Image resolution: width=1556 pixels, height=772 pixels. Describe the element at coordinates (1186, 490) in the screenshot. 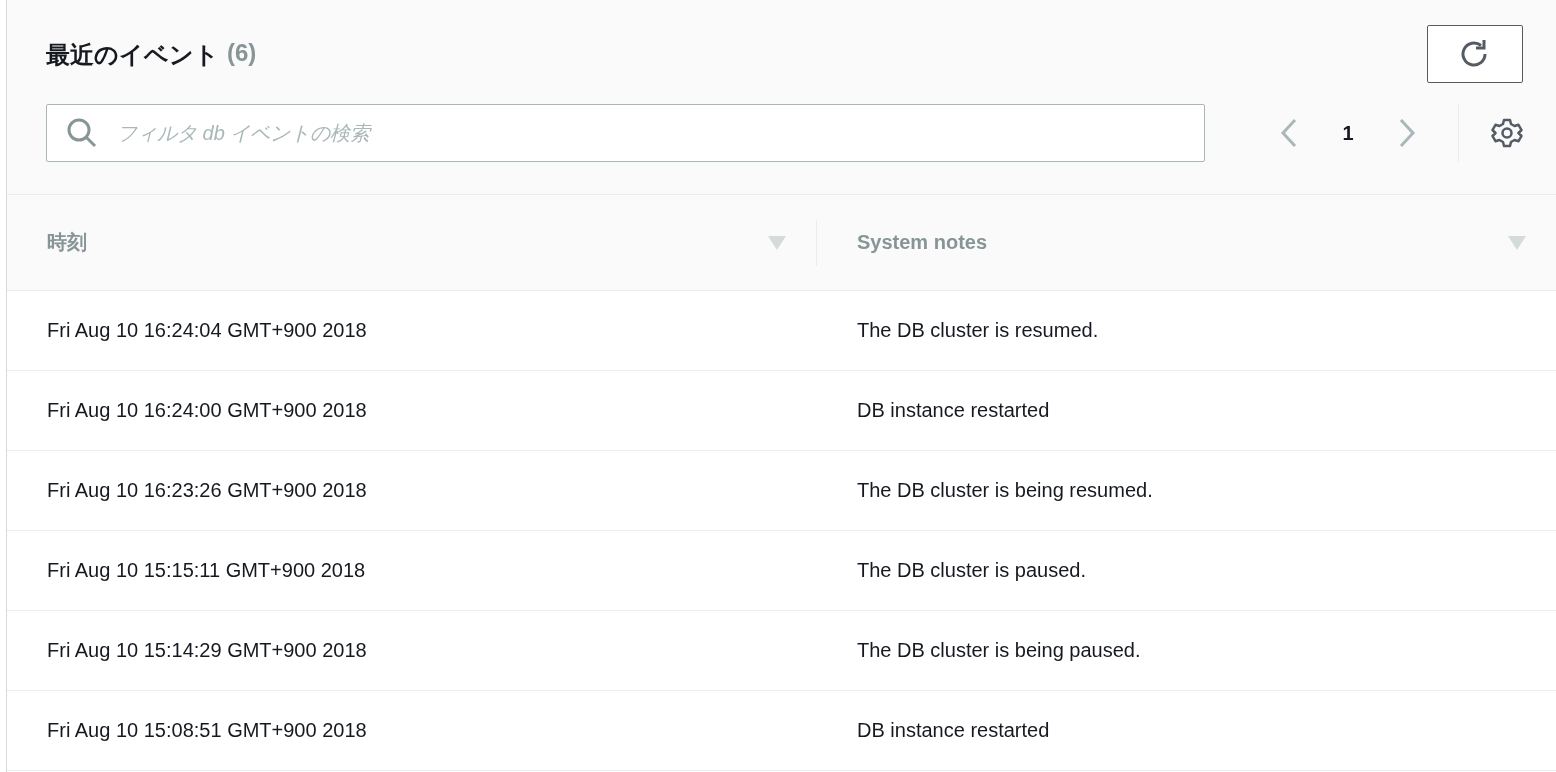

I see `table-cell: The DB cluster is being resumed.` at that location.